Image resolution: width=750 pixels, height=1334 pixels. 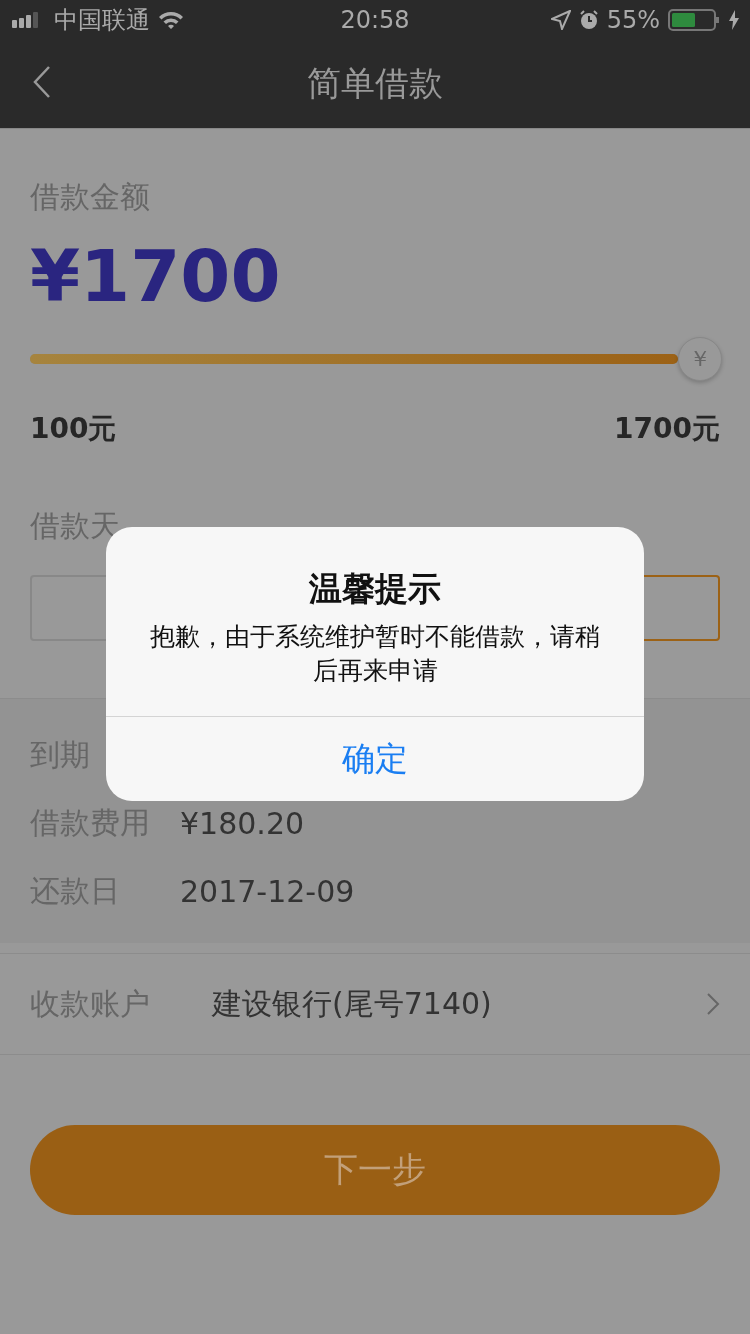 What do you see at coordinates (375, 759) in the screenshot?
I see `confirm-button: 确定` at bounding box center [375, 759].